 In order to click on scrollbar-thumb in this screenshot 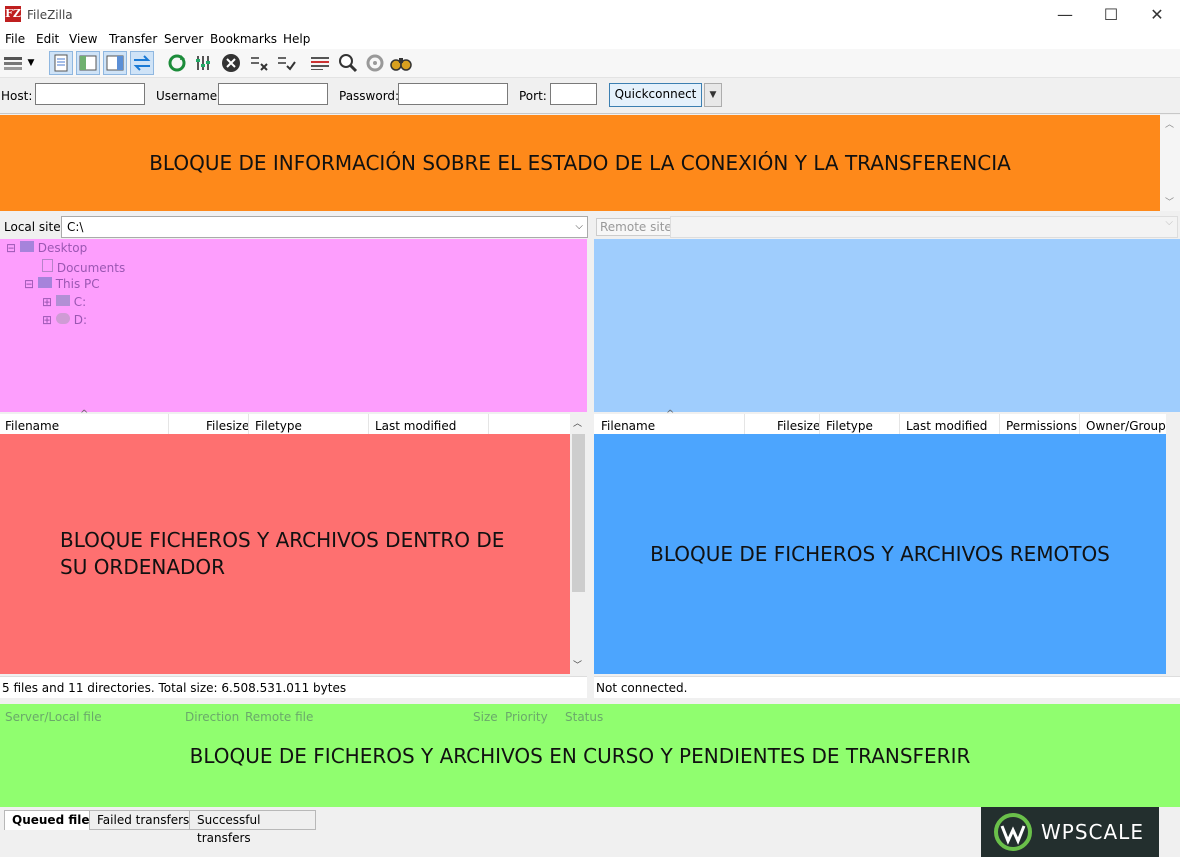, I will do `click(578, 513)`.